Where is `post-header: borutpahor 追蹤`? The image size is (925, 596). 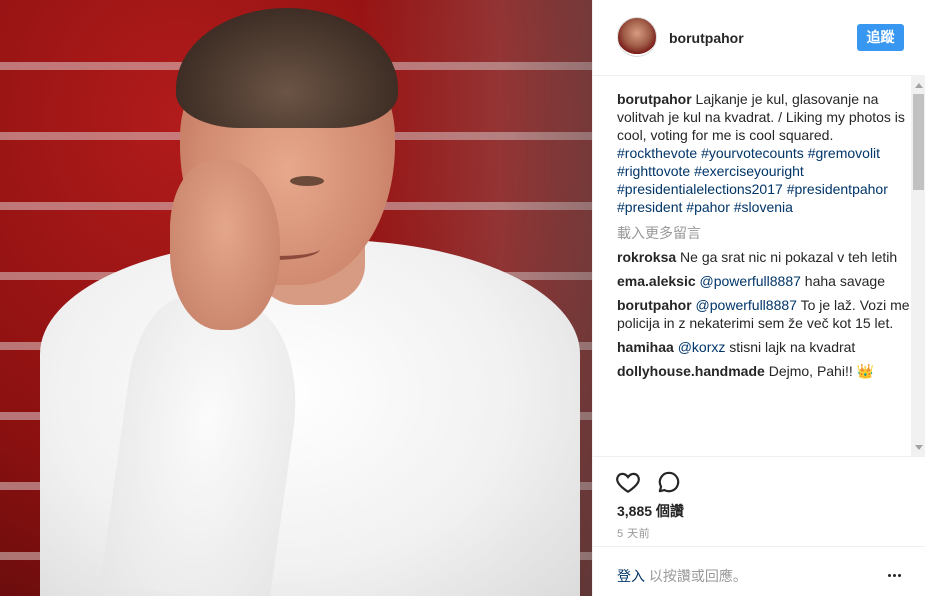
post-header: borutpahor 追蹤 is located at coordinates (759, 38).